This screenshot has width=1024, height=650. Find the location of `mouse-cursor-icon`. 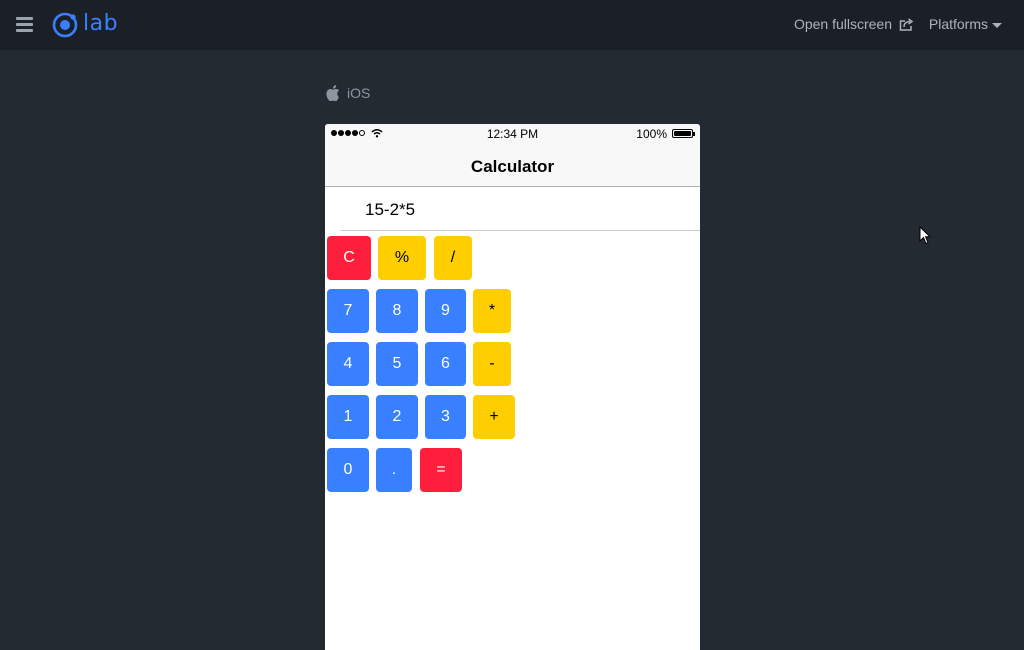

mouse-cursor-icon is located at coordinates (925, 235).